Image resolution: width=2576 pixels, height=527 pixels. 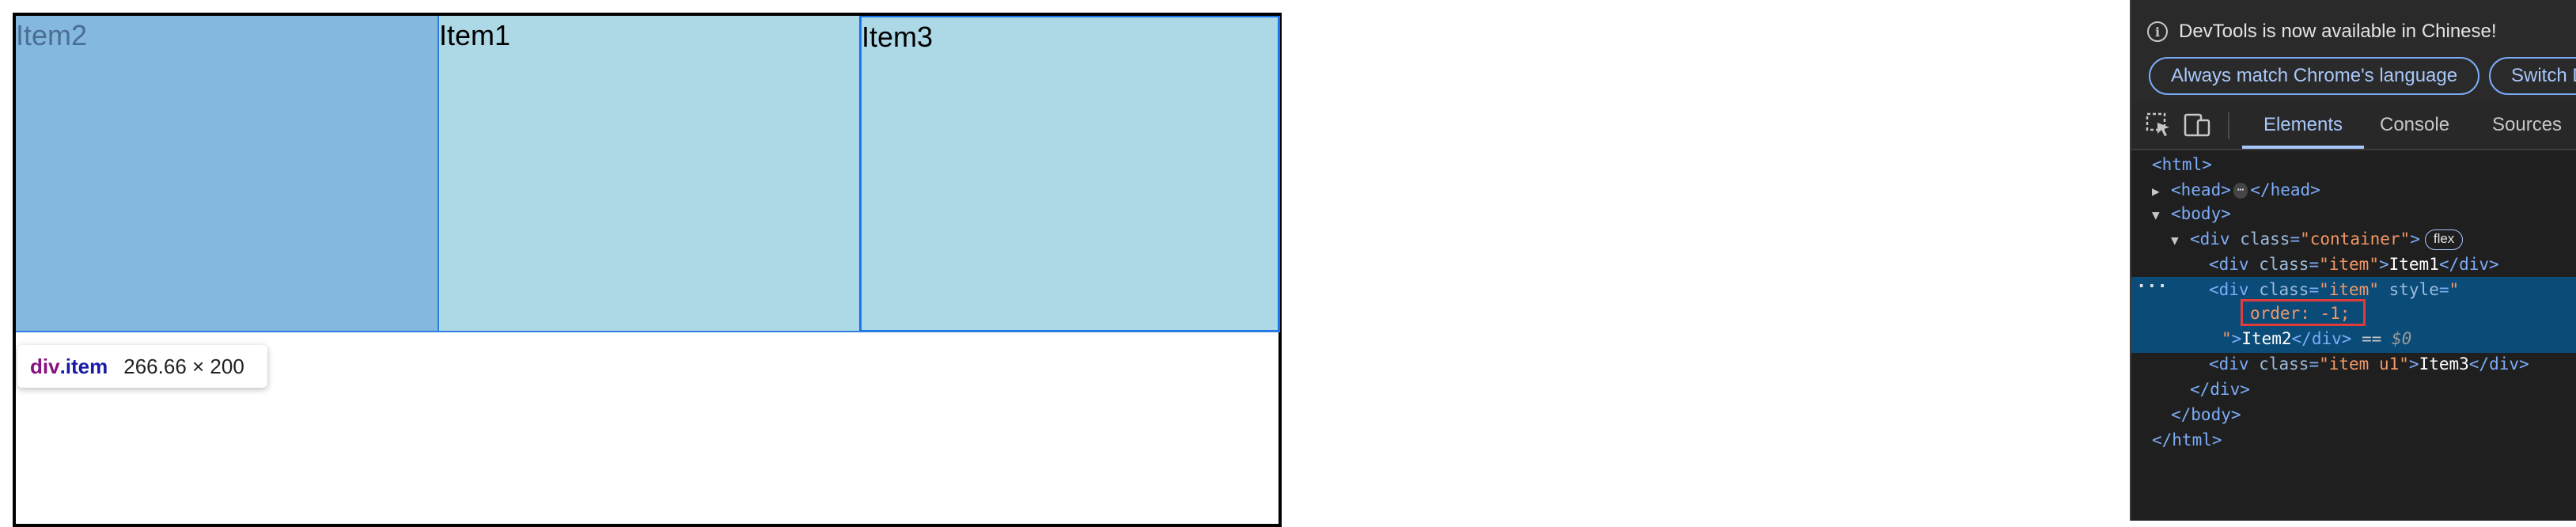 What do you see at coordinates (2349, 289) in the screenshot?
I see `item2-attr-class-value: "item"` at bounding box center [2349, 289].